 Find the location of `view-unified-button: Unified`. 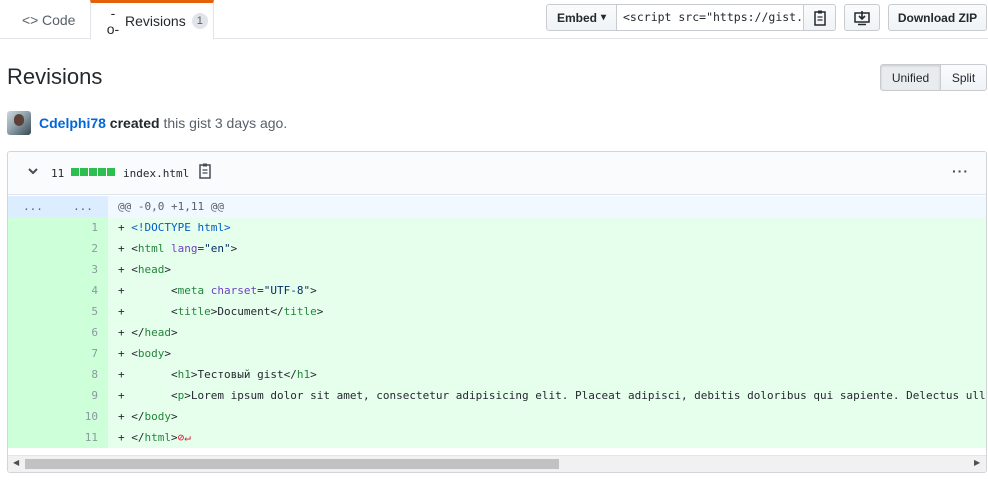

view-unified-button: Unified is located at coordinates (910, 77).